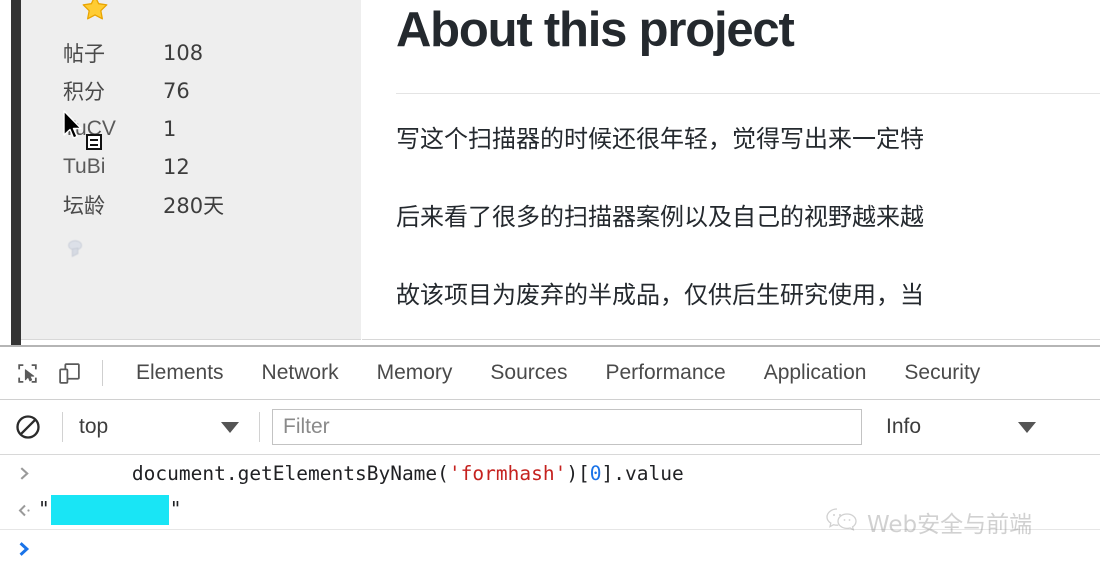 Image resolution: width=1100 pixels, height=578 pixels. I want to click on console-prompt-line, so click(550, 549).